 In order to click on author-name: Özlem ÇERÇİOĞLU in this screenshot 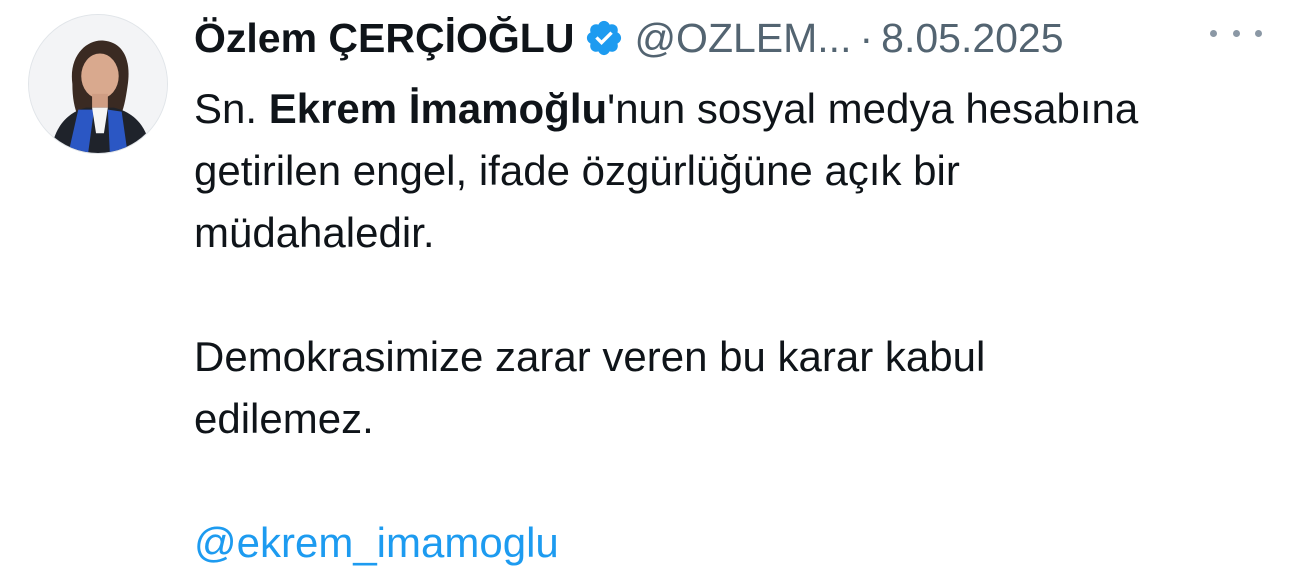, I will do `click(384, 38)`.